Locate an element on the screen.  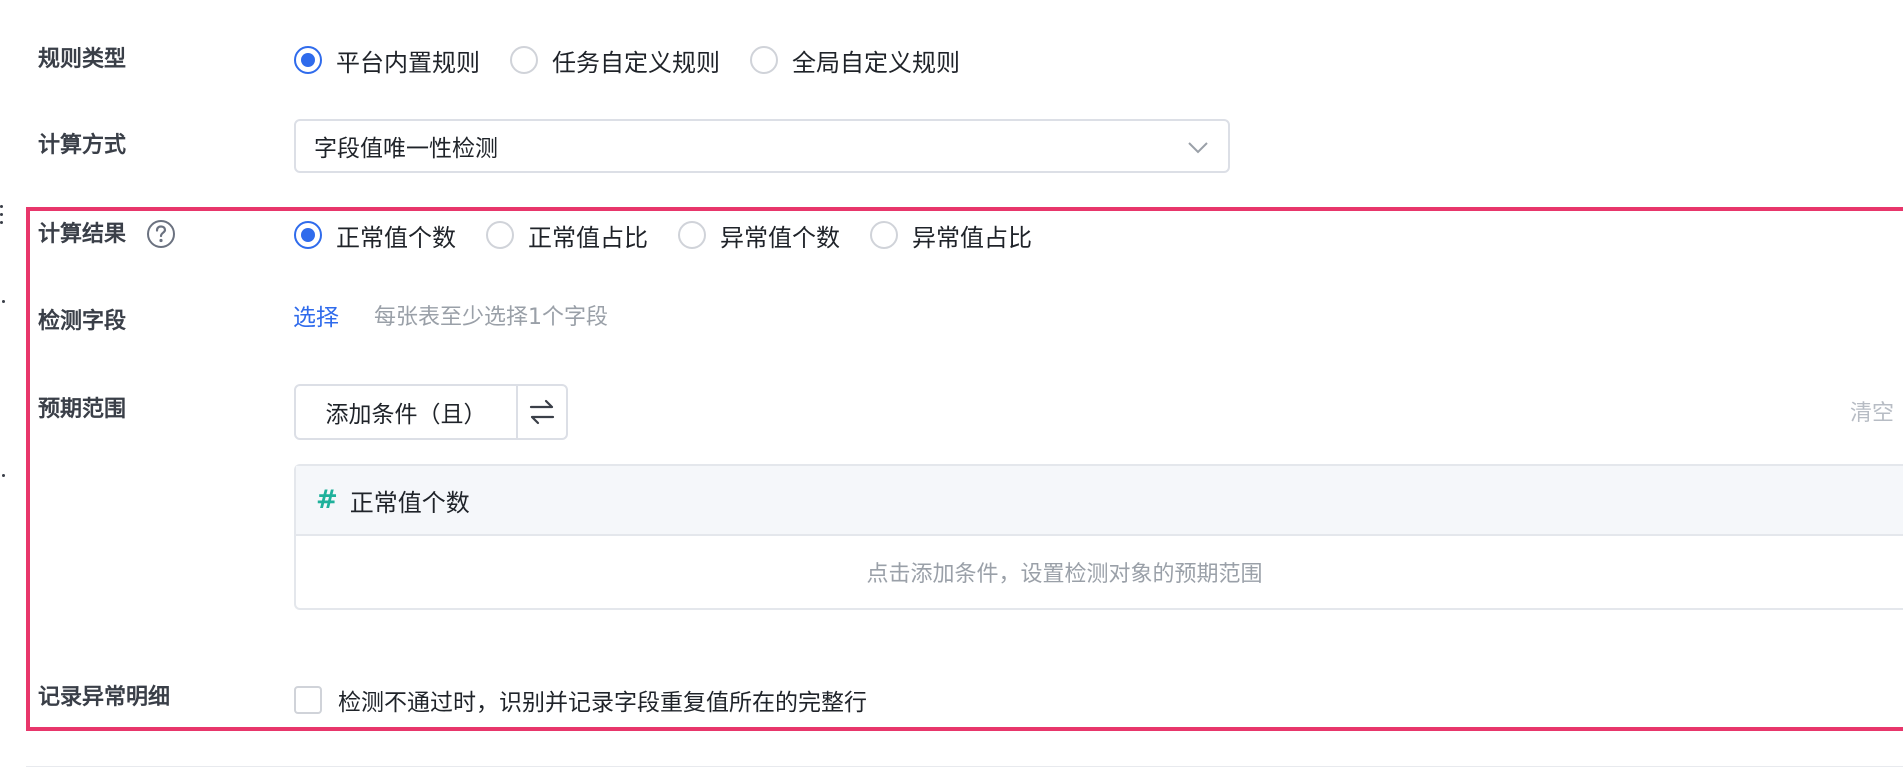
swap-icon is located at coordinates (542, 412).